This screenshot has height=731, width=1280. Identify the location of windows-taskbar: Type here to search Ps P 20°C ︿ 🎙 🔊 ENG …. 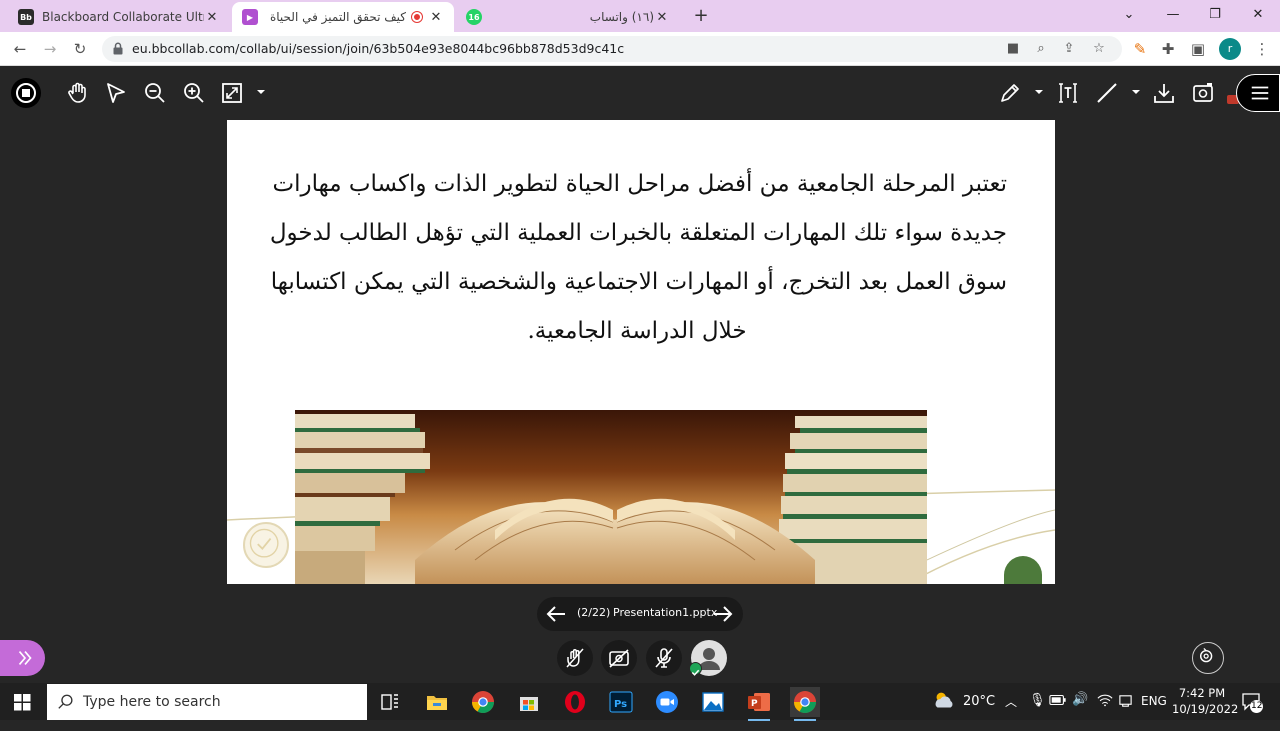
(640, 702).